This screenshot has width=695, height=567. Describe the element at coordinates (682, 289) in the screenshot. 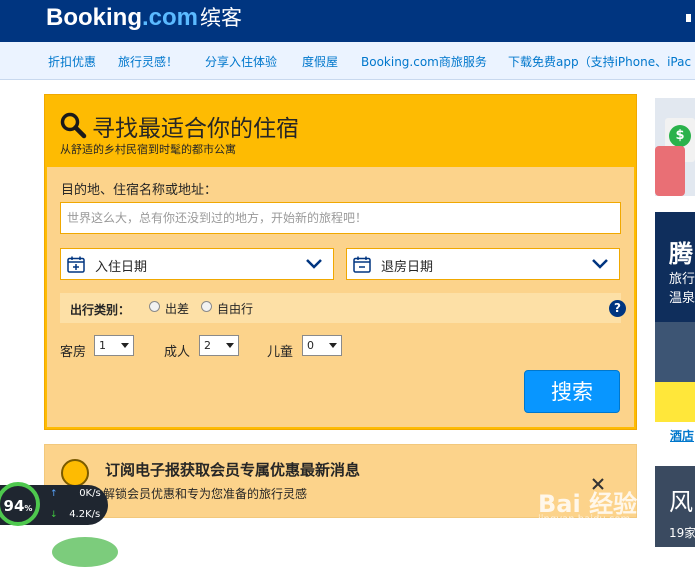

I see `ad-1-text: 旅行 温泉` at that location.